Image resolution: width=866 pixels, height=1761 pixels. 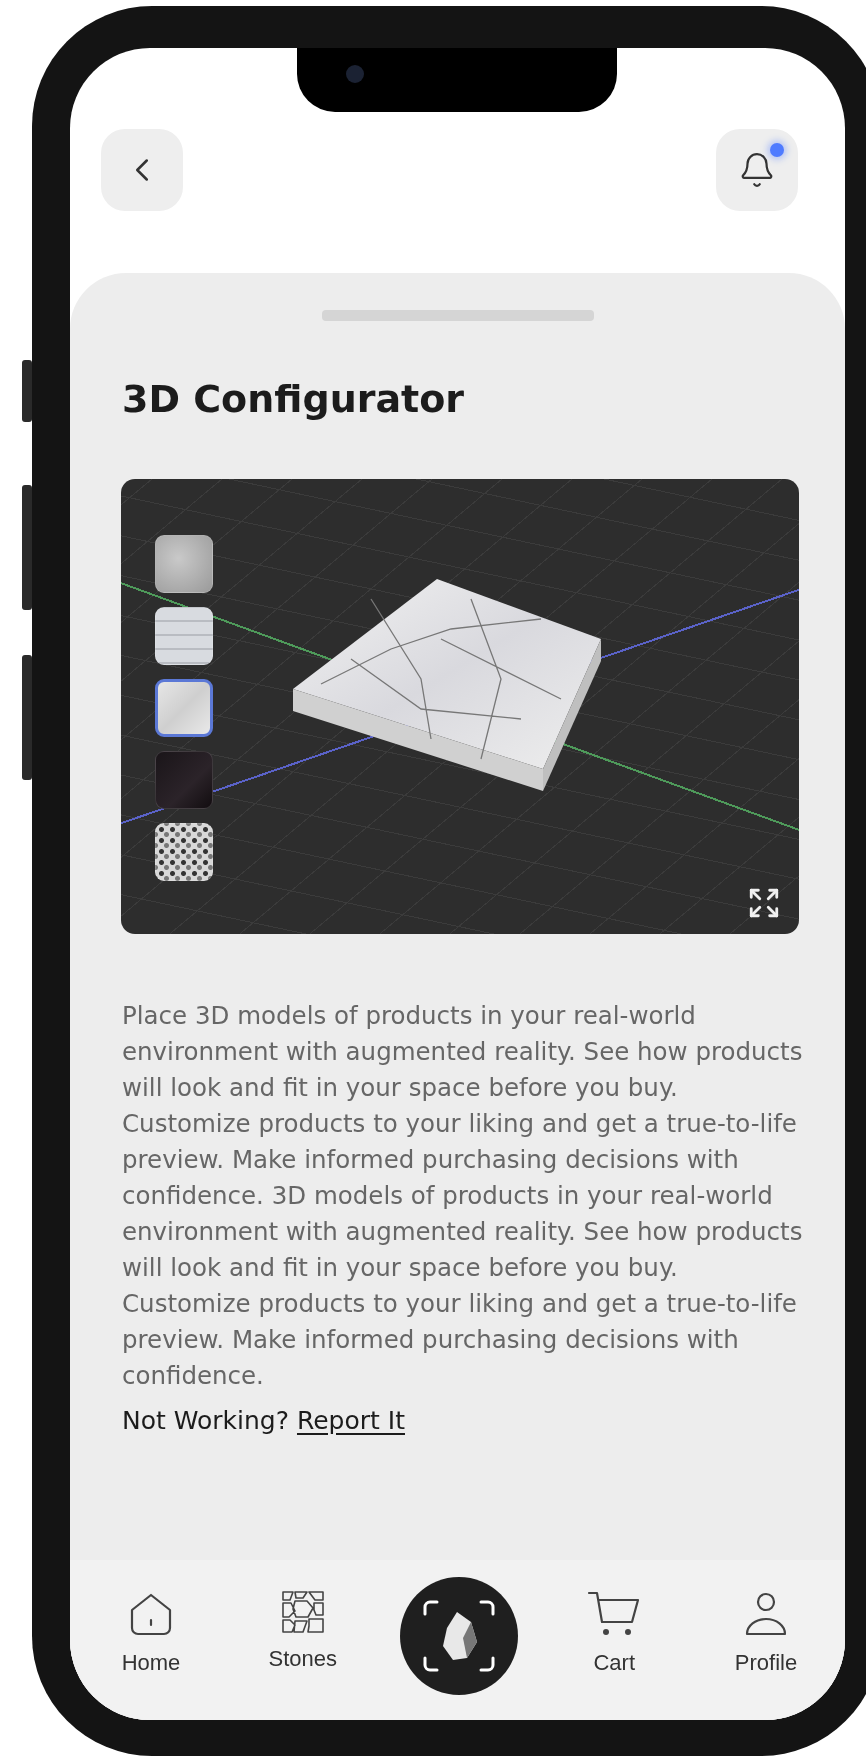 What do you see at coordinates (457, 315) in the screenshot?
I see `drag-handle` at bounding box center [457, 315].